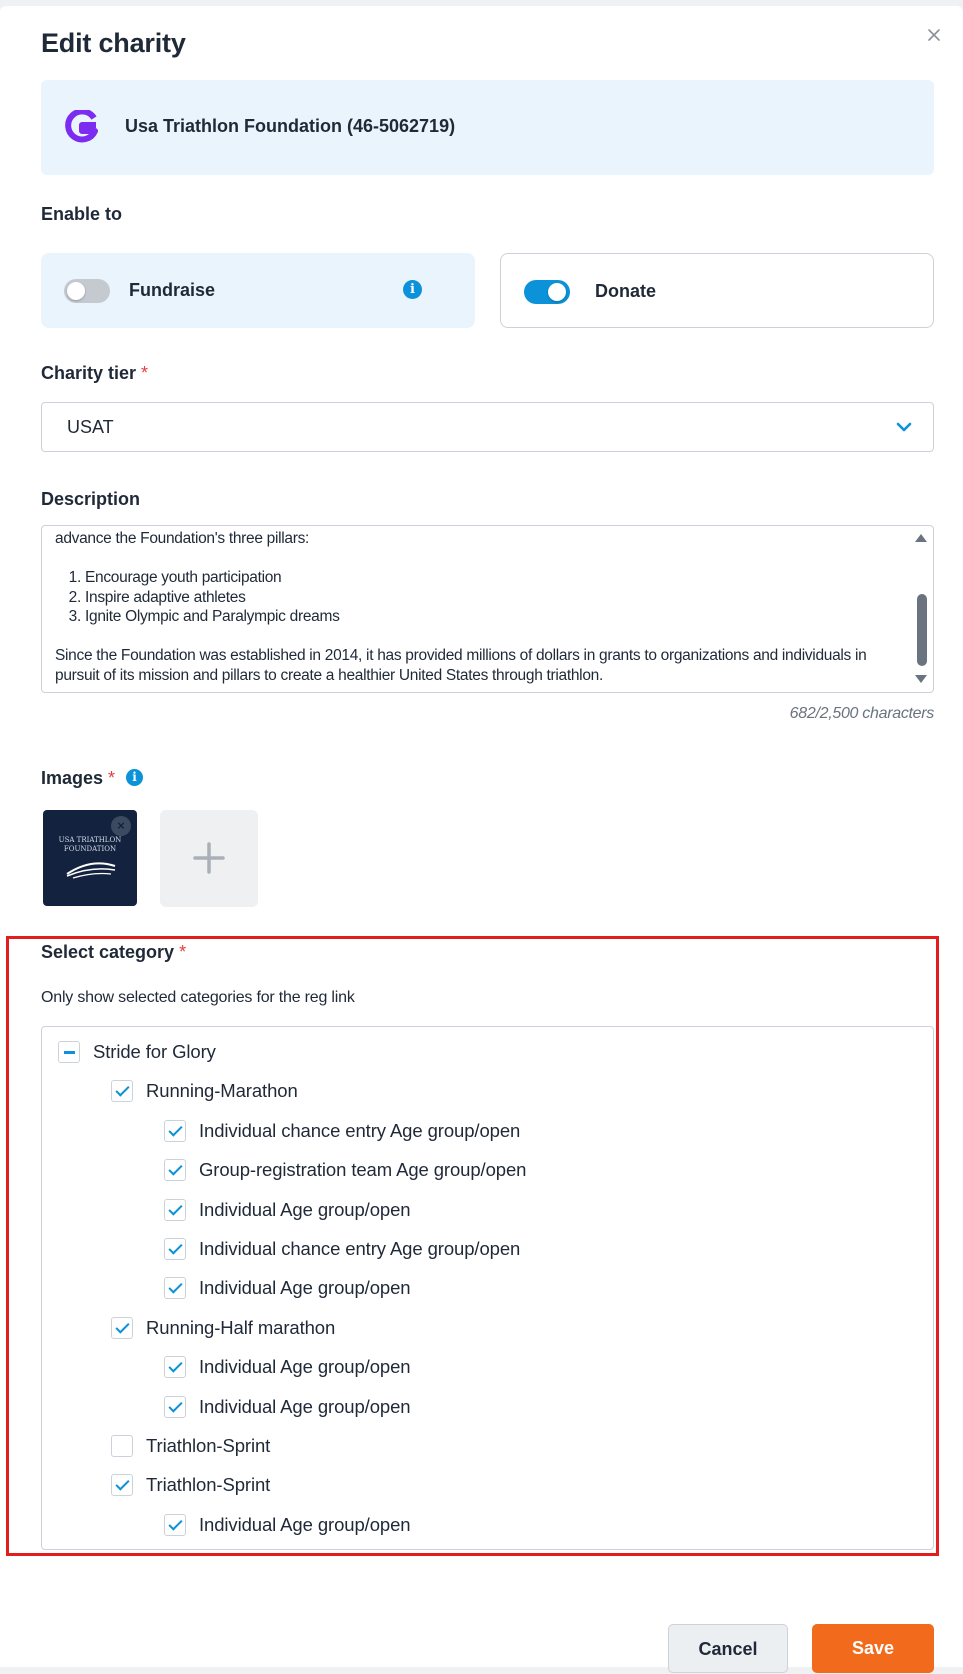  Describe the element at coordinates (728, 1648) in the screenshot. I see `cancel-button: Cancel` at that location.